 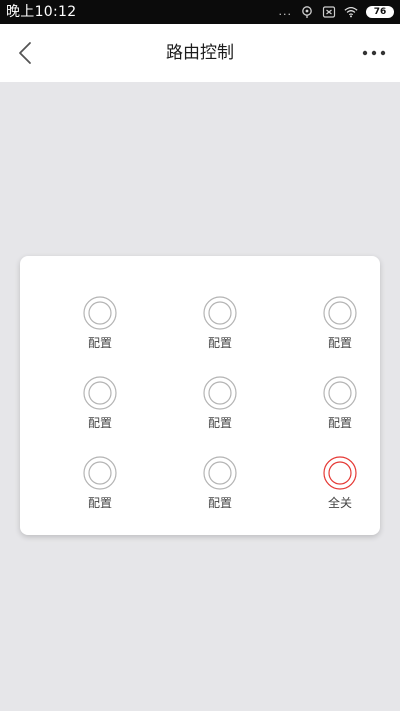 I want to click on status-time: 晚上10:12, so click(x=41, y=12).